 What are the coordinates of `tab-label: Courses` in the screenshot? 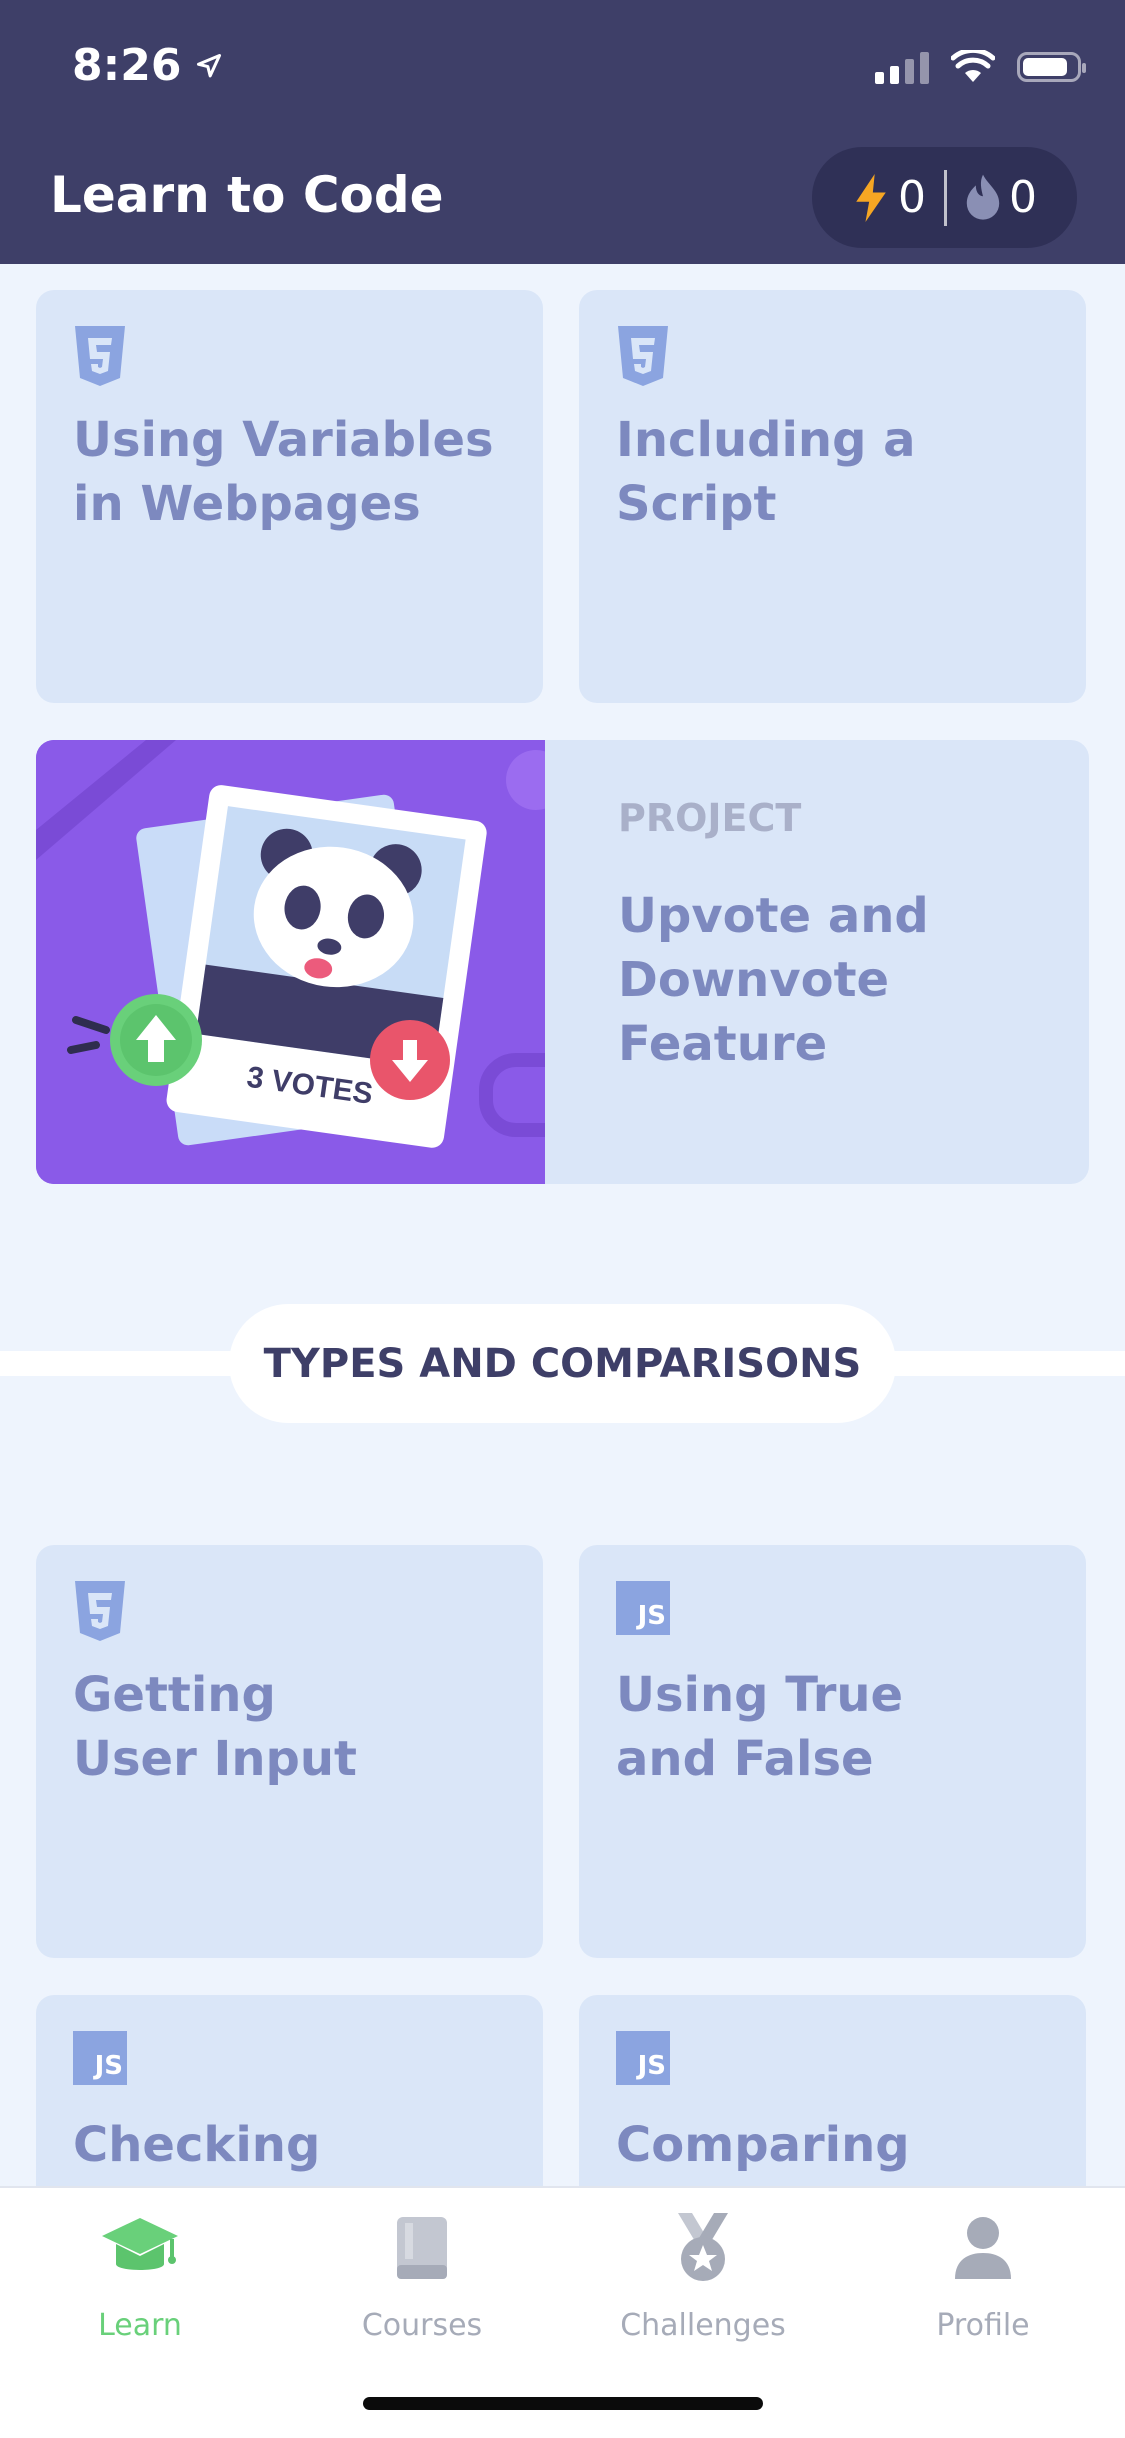 It's located at (422, 2325).